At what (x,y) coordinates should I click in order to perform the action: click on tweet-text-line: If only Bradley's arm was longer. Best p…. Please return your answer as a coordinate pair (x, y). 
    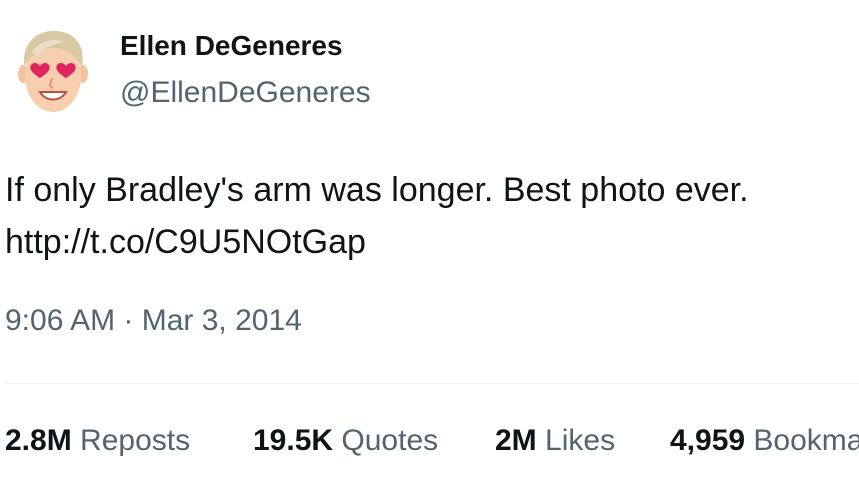
    Looking at the image, I should click on (377, 190).